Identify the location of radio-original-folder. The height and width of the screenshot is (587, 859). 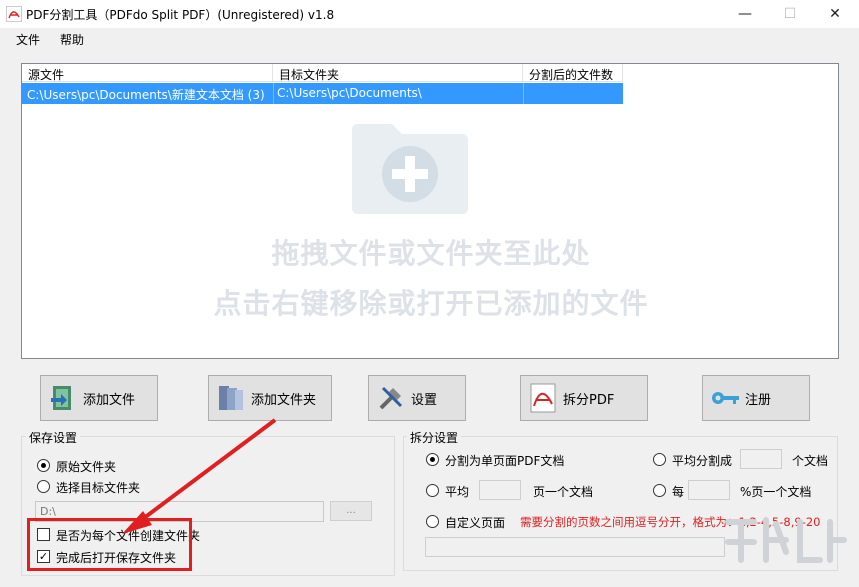
(43, 465).